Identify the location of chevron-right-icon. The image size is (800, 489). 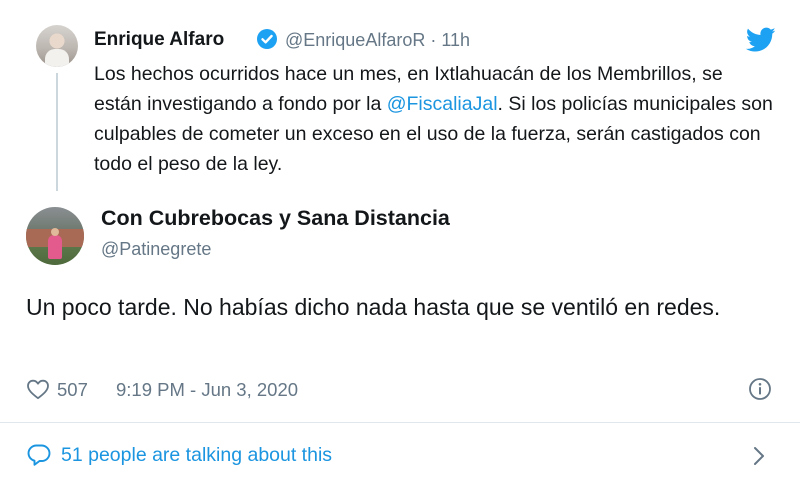
(759, 456).